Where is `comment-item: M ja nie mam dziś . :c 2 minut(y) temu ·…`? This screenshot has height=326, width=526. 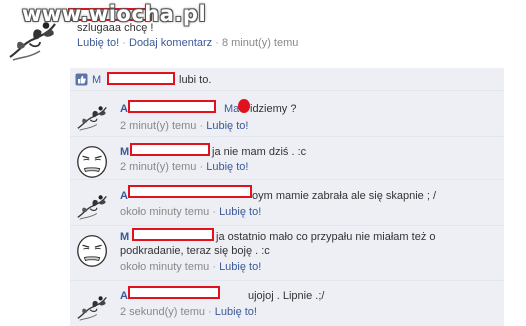
comment-item: M ja nie mam dziś . :c 2 minut(y) temu ·… is located at coordinates (287, 159).